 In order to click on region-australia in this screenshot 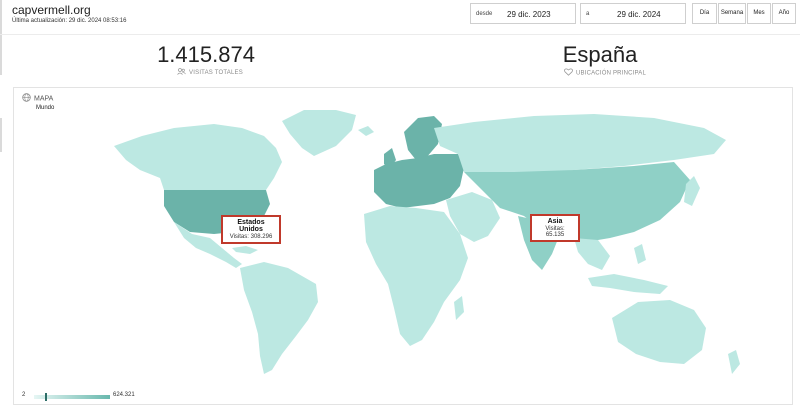, I will do `click(659, 332)`.